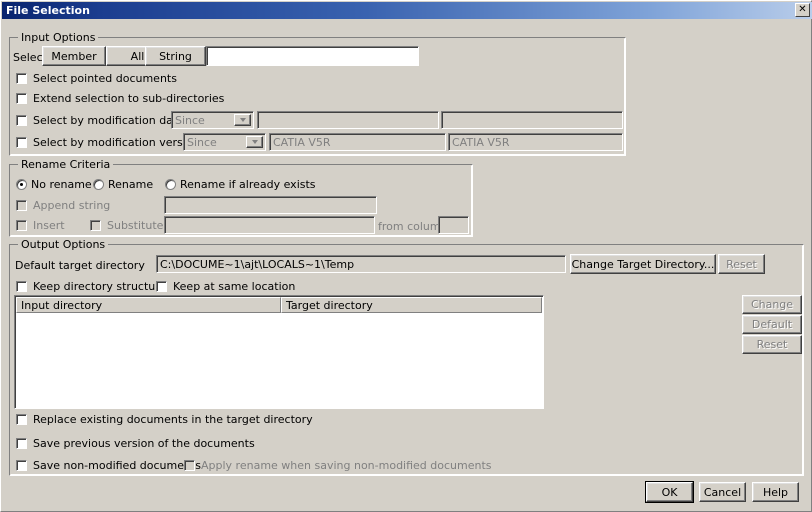  Describe the element at coordinates (61, 184) in the screenshot. I see `no-rename-label: No rename` at that location.